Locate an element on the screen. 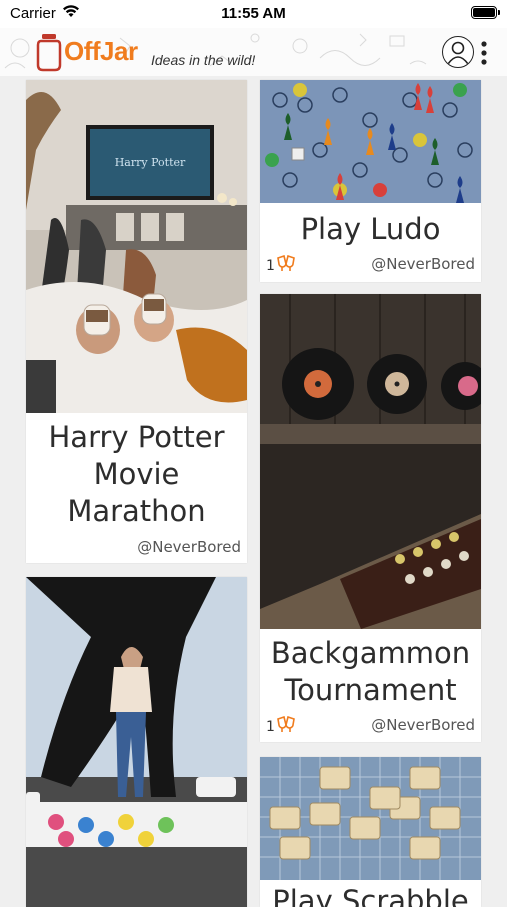 This screenshot has height=907, width=507. card-title: Backgammon Tournament is located at coordinates (370, 672).